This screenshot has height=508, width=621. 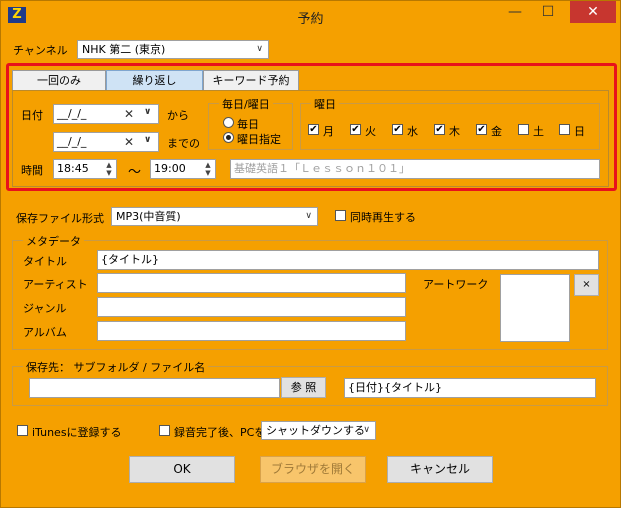 I want to click on genre-label: ジャンル, so click(x=45, y=308).